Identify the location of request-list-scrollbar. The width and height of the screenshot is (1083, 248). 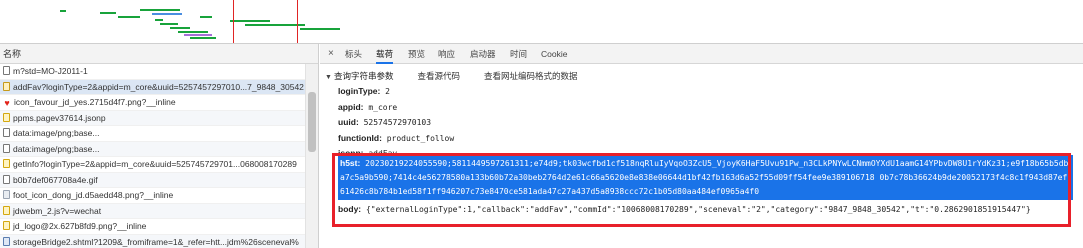
(311, 156).